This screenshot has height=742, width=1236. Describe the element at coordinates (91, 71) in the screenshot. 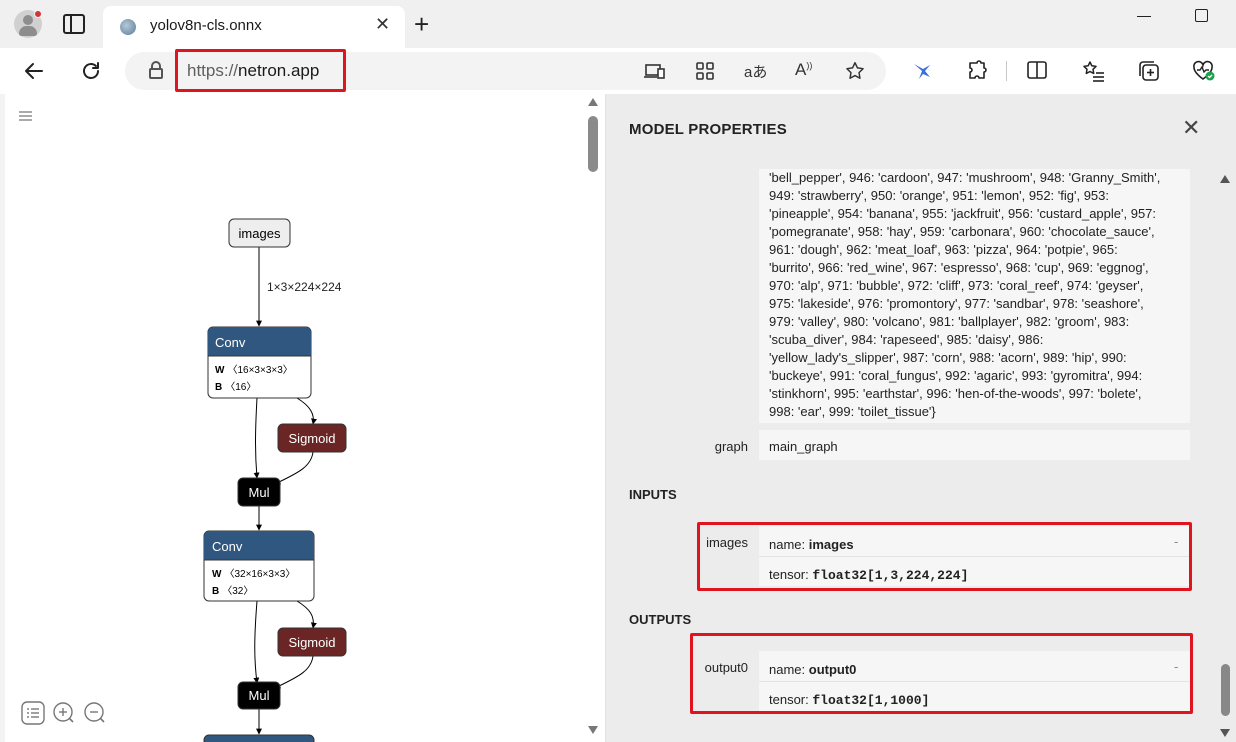

I see `refresh-icon` at that location.